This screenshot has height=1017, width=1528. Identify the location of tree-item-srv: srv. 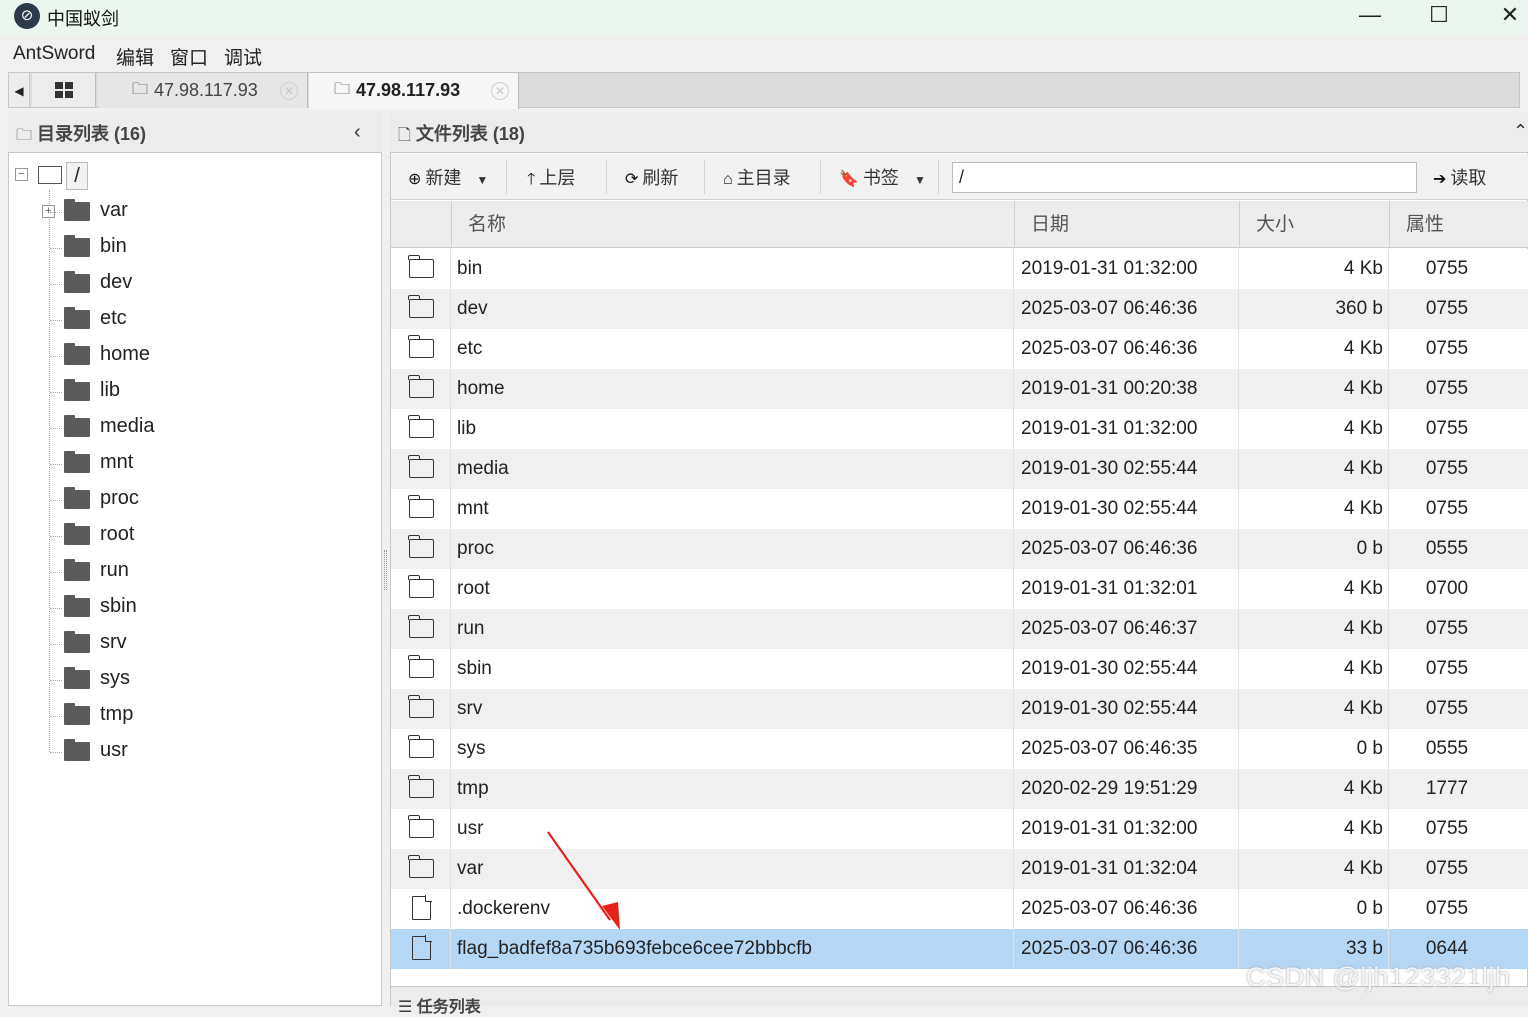
(214, 644).